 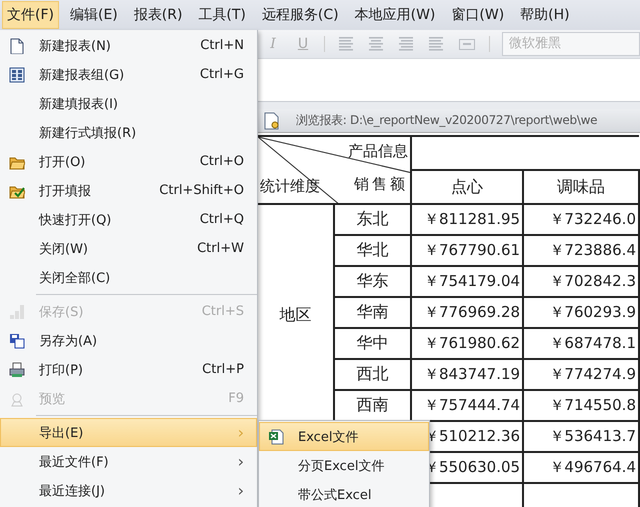 I want to click on align-right-icon, so click(x=406, y=44).